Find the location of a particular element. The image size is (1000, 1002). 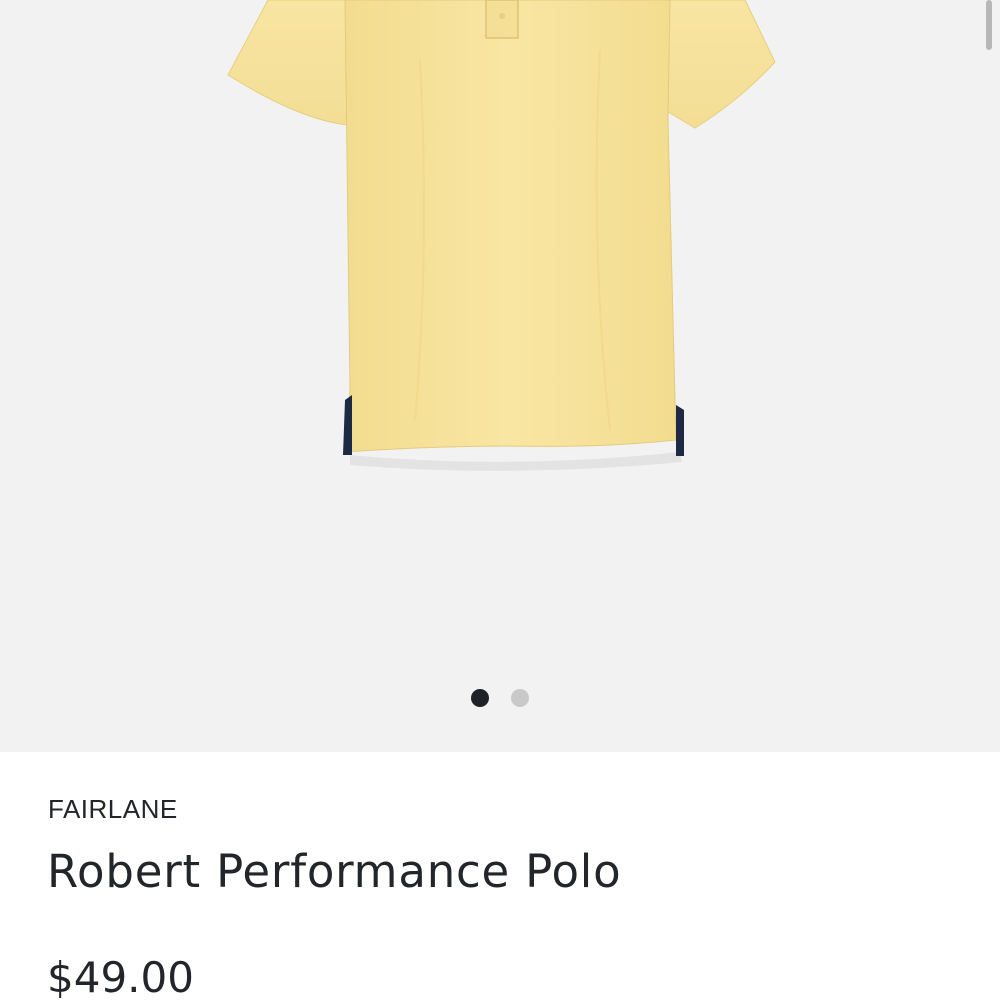

carousel-pagination is located at coordinates (500, 698).